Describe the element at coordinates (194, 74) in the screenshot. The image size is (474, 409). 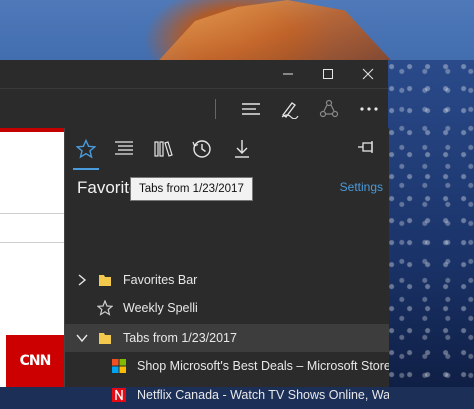
I see `title-bar` at that location.